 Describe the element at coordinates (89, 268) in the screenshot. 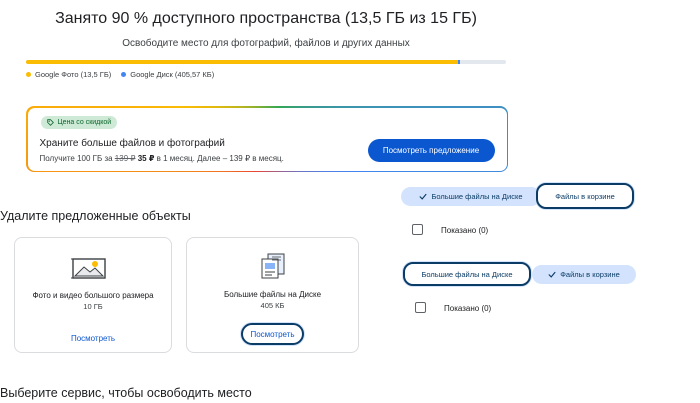

I see `photo-icon` at that location.